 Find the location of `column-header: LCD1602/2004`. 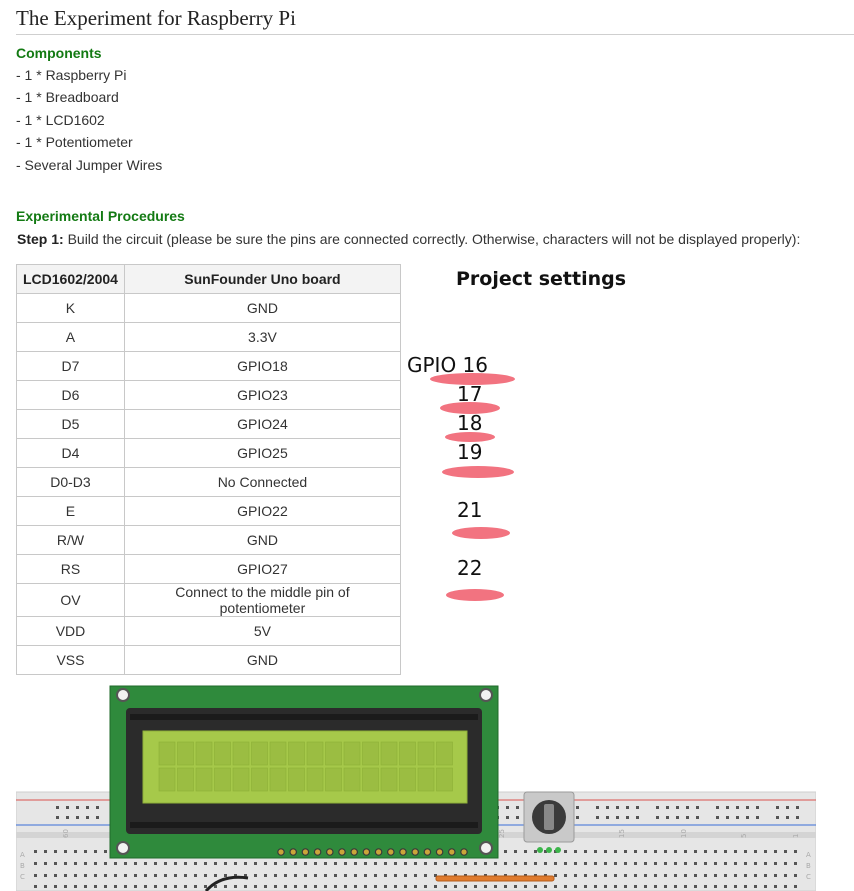

column-header: LCD1602/2004 is located at coordinates (70, 279).